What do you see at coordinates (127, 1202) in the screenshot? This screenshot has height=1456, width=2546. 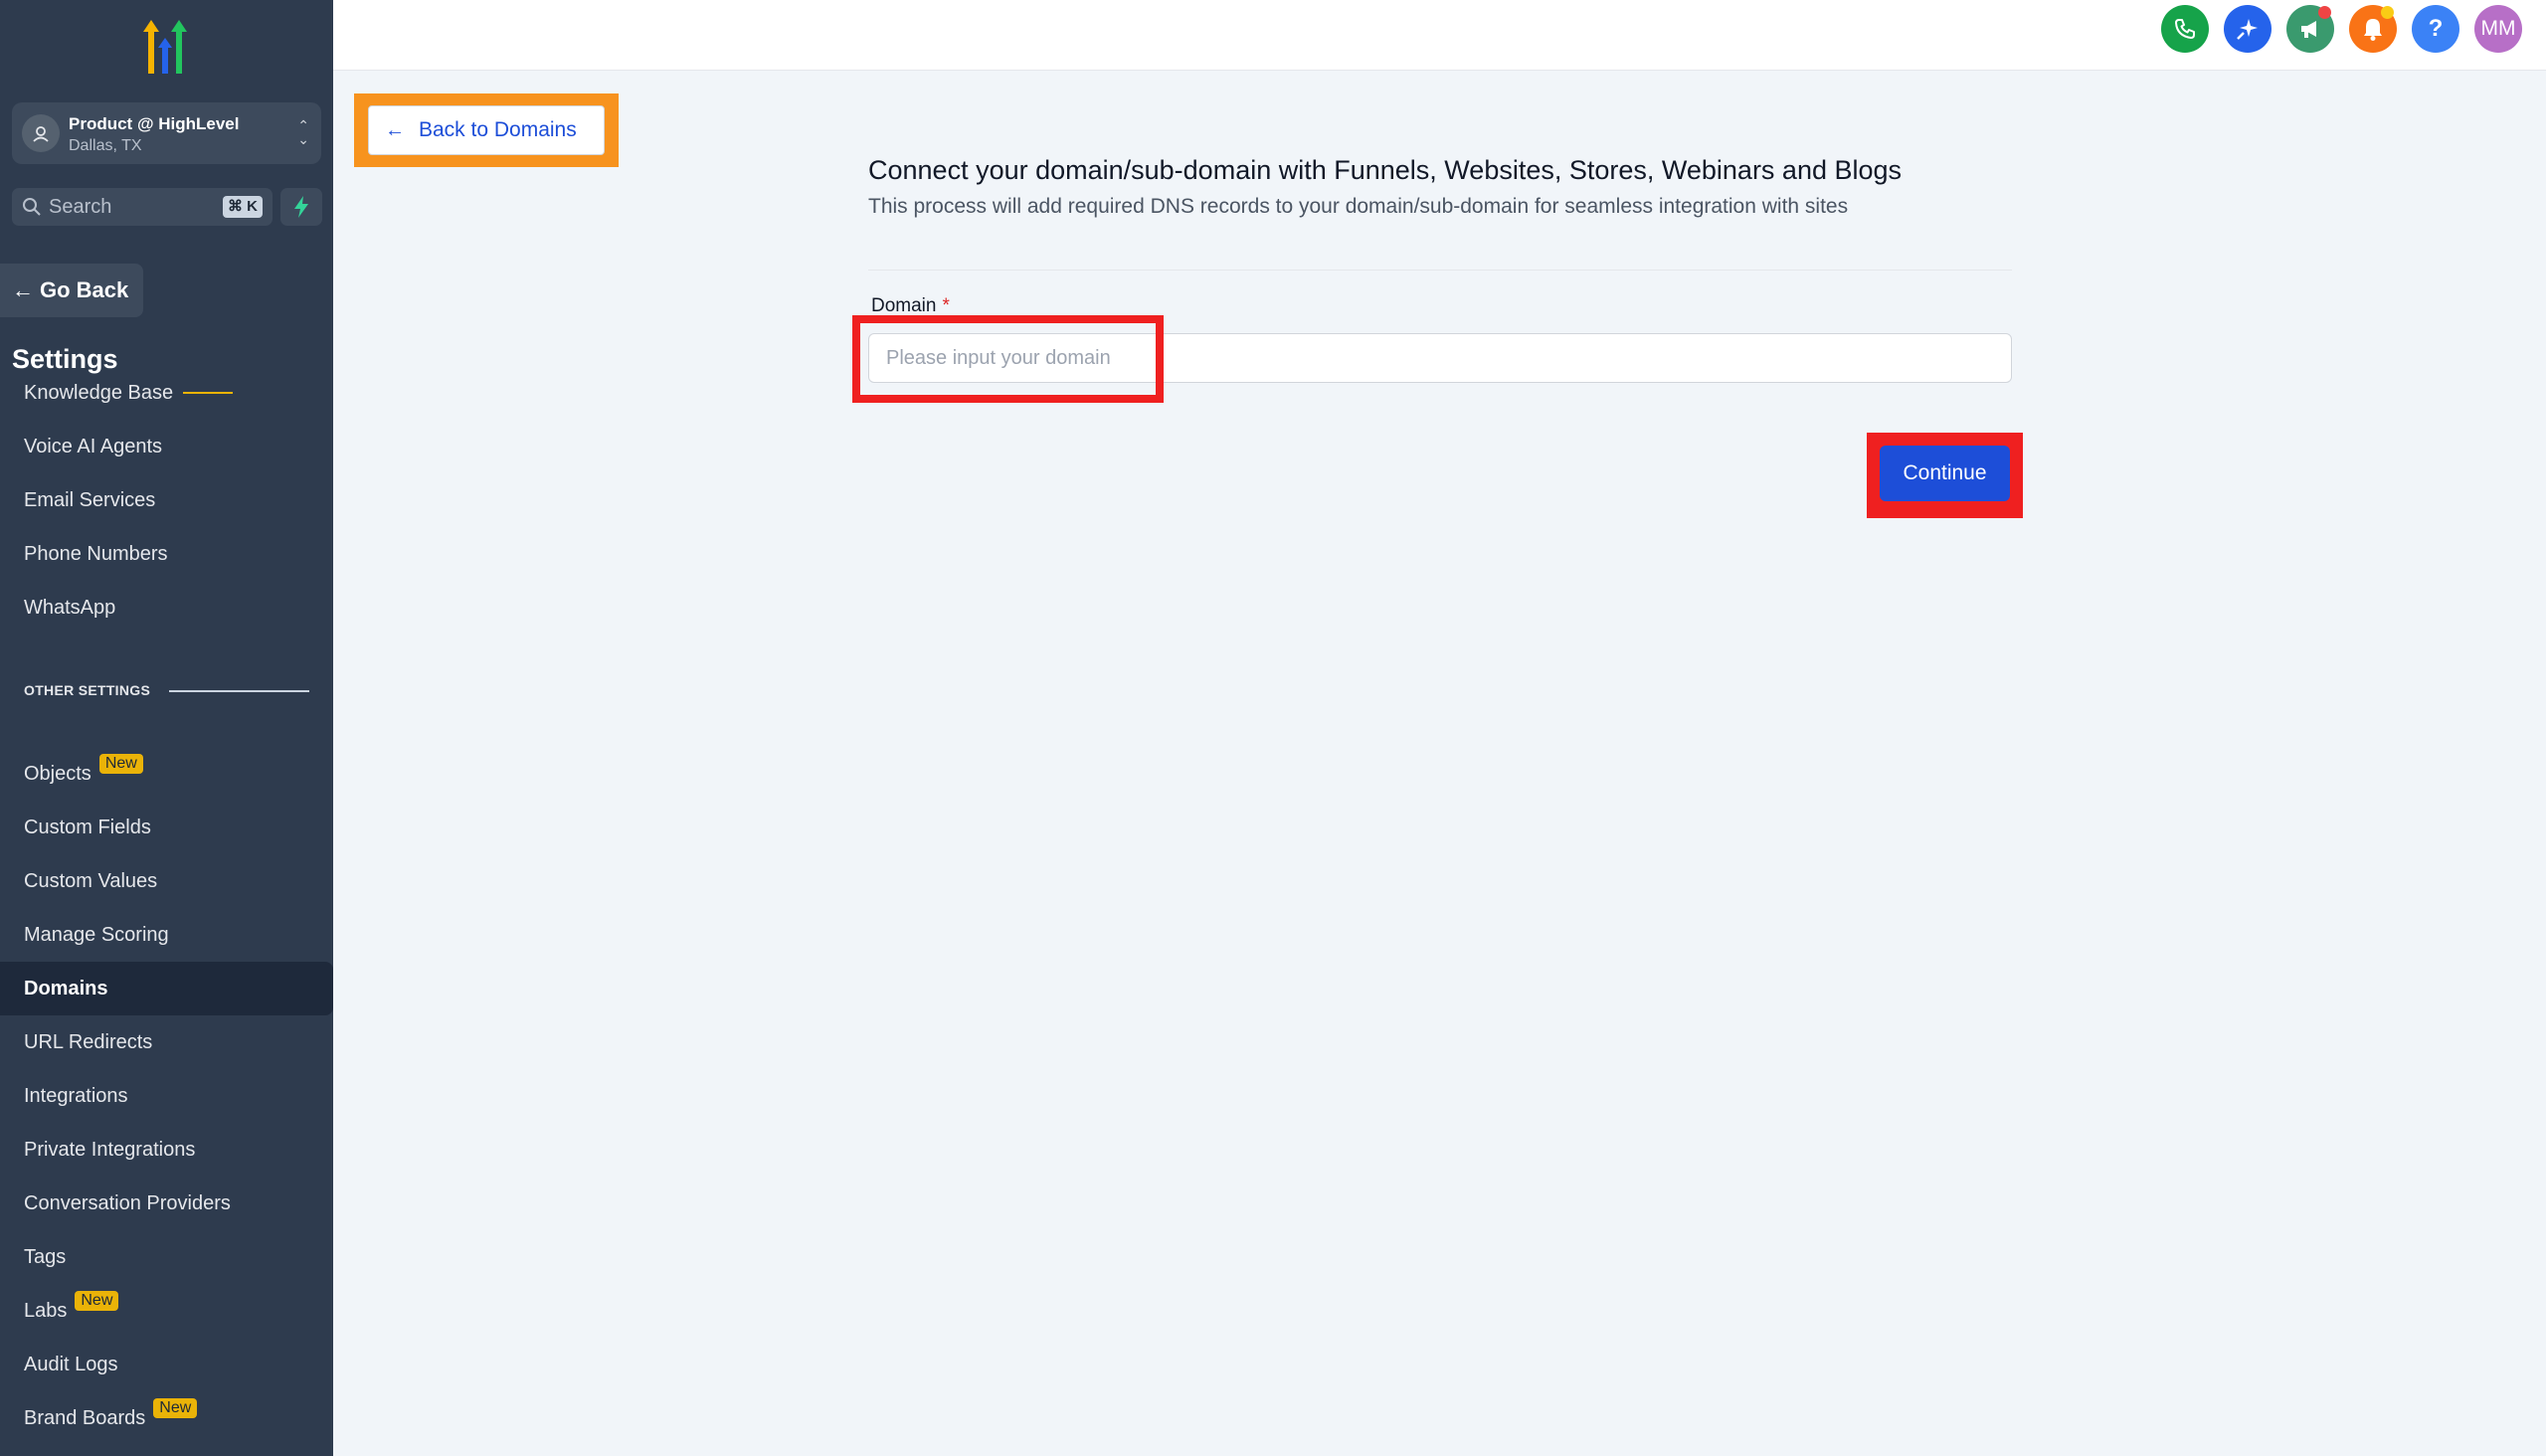 I see `sidebar-item-label: Conversation Providers` at bounding box center [127, 1202].